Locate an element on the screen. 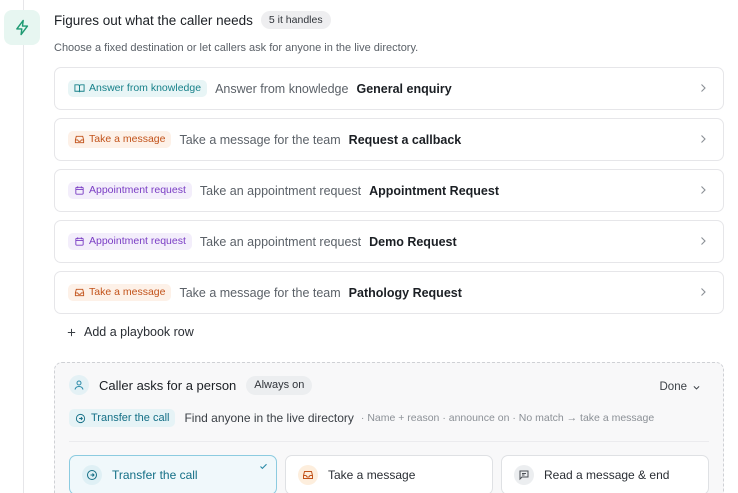 This screenshot has width=738, height=493. option-take-message: Take a message is located at coordinates (389, 474).